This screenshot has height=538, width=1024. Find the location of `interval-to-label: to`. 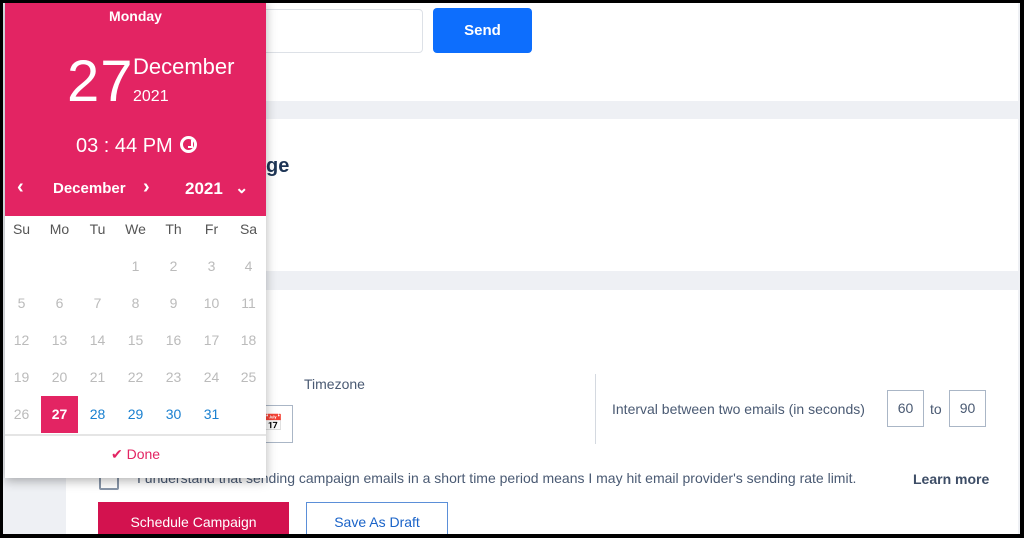

interval-to-label: to is located at coordinates (936, 409).